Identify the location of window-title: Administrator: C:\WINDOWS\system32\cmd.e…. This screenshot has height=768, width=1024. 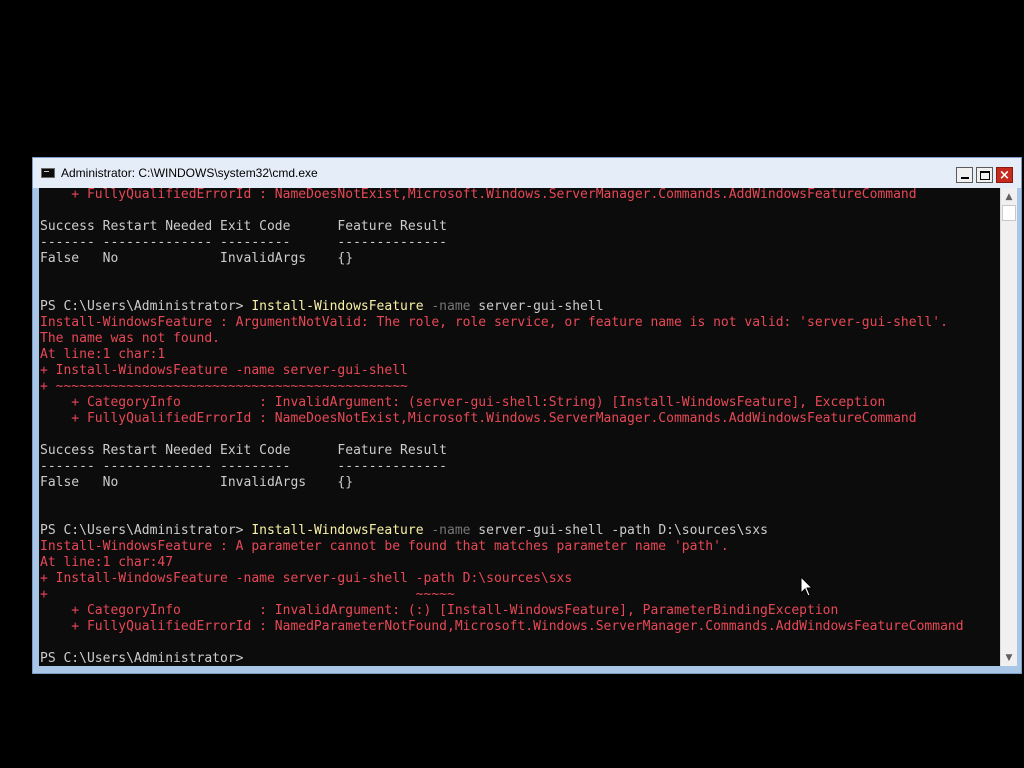
(189, 173).